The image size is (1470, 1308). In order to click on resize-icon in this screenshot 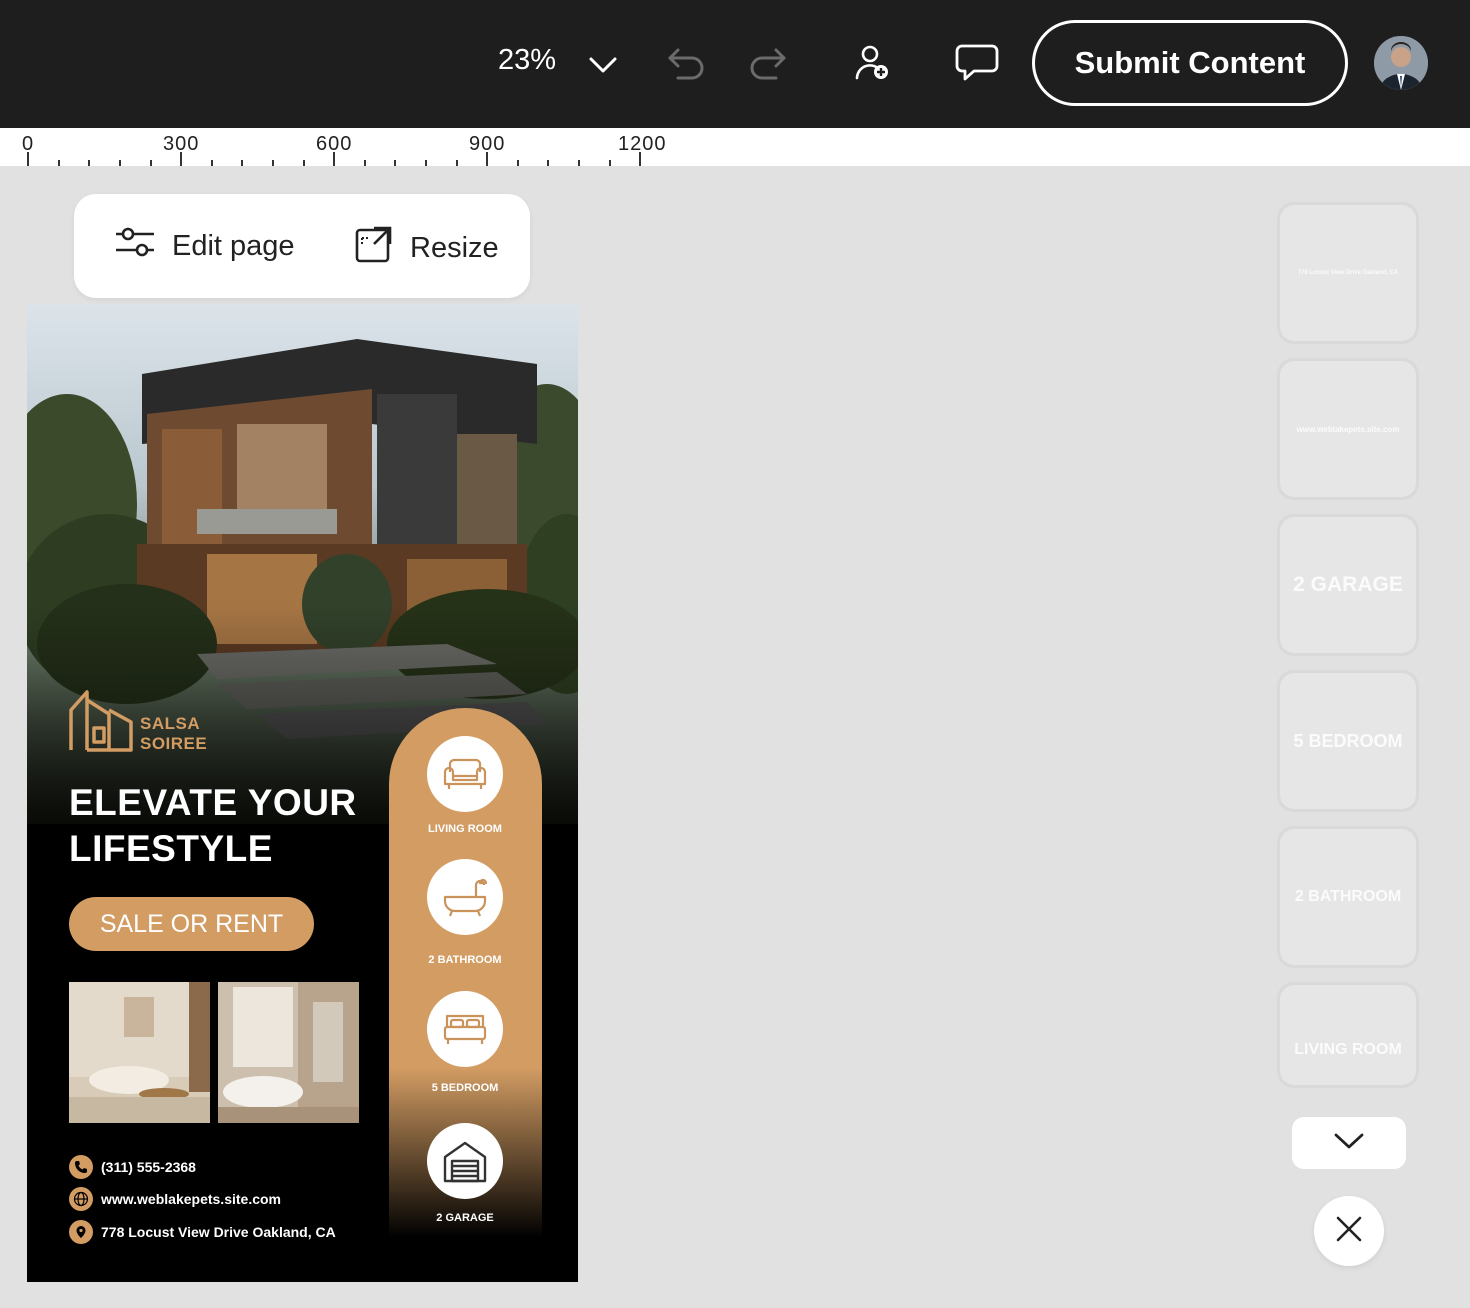, I will do `click(374, 248)`.